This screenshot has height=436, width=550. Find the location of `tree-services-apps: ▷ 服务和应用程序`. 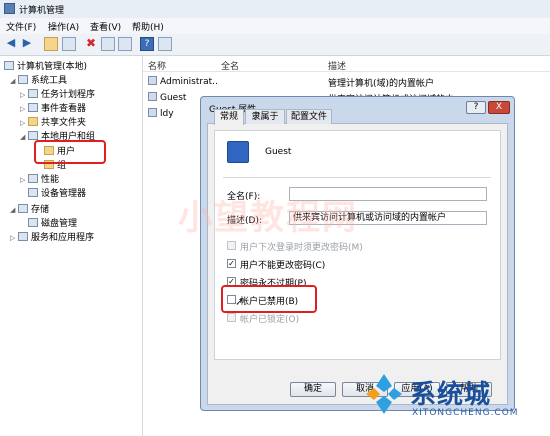

tree-services-apps: ▷ 服务和应用程序 is located at coordinates (52, 236).